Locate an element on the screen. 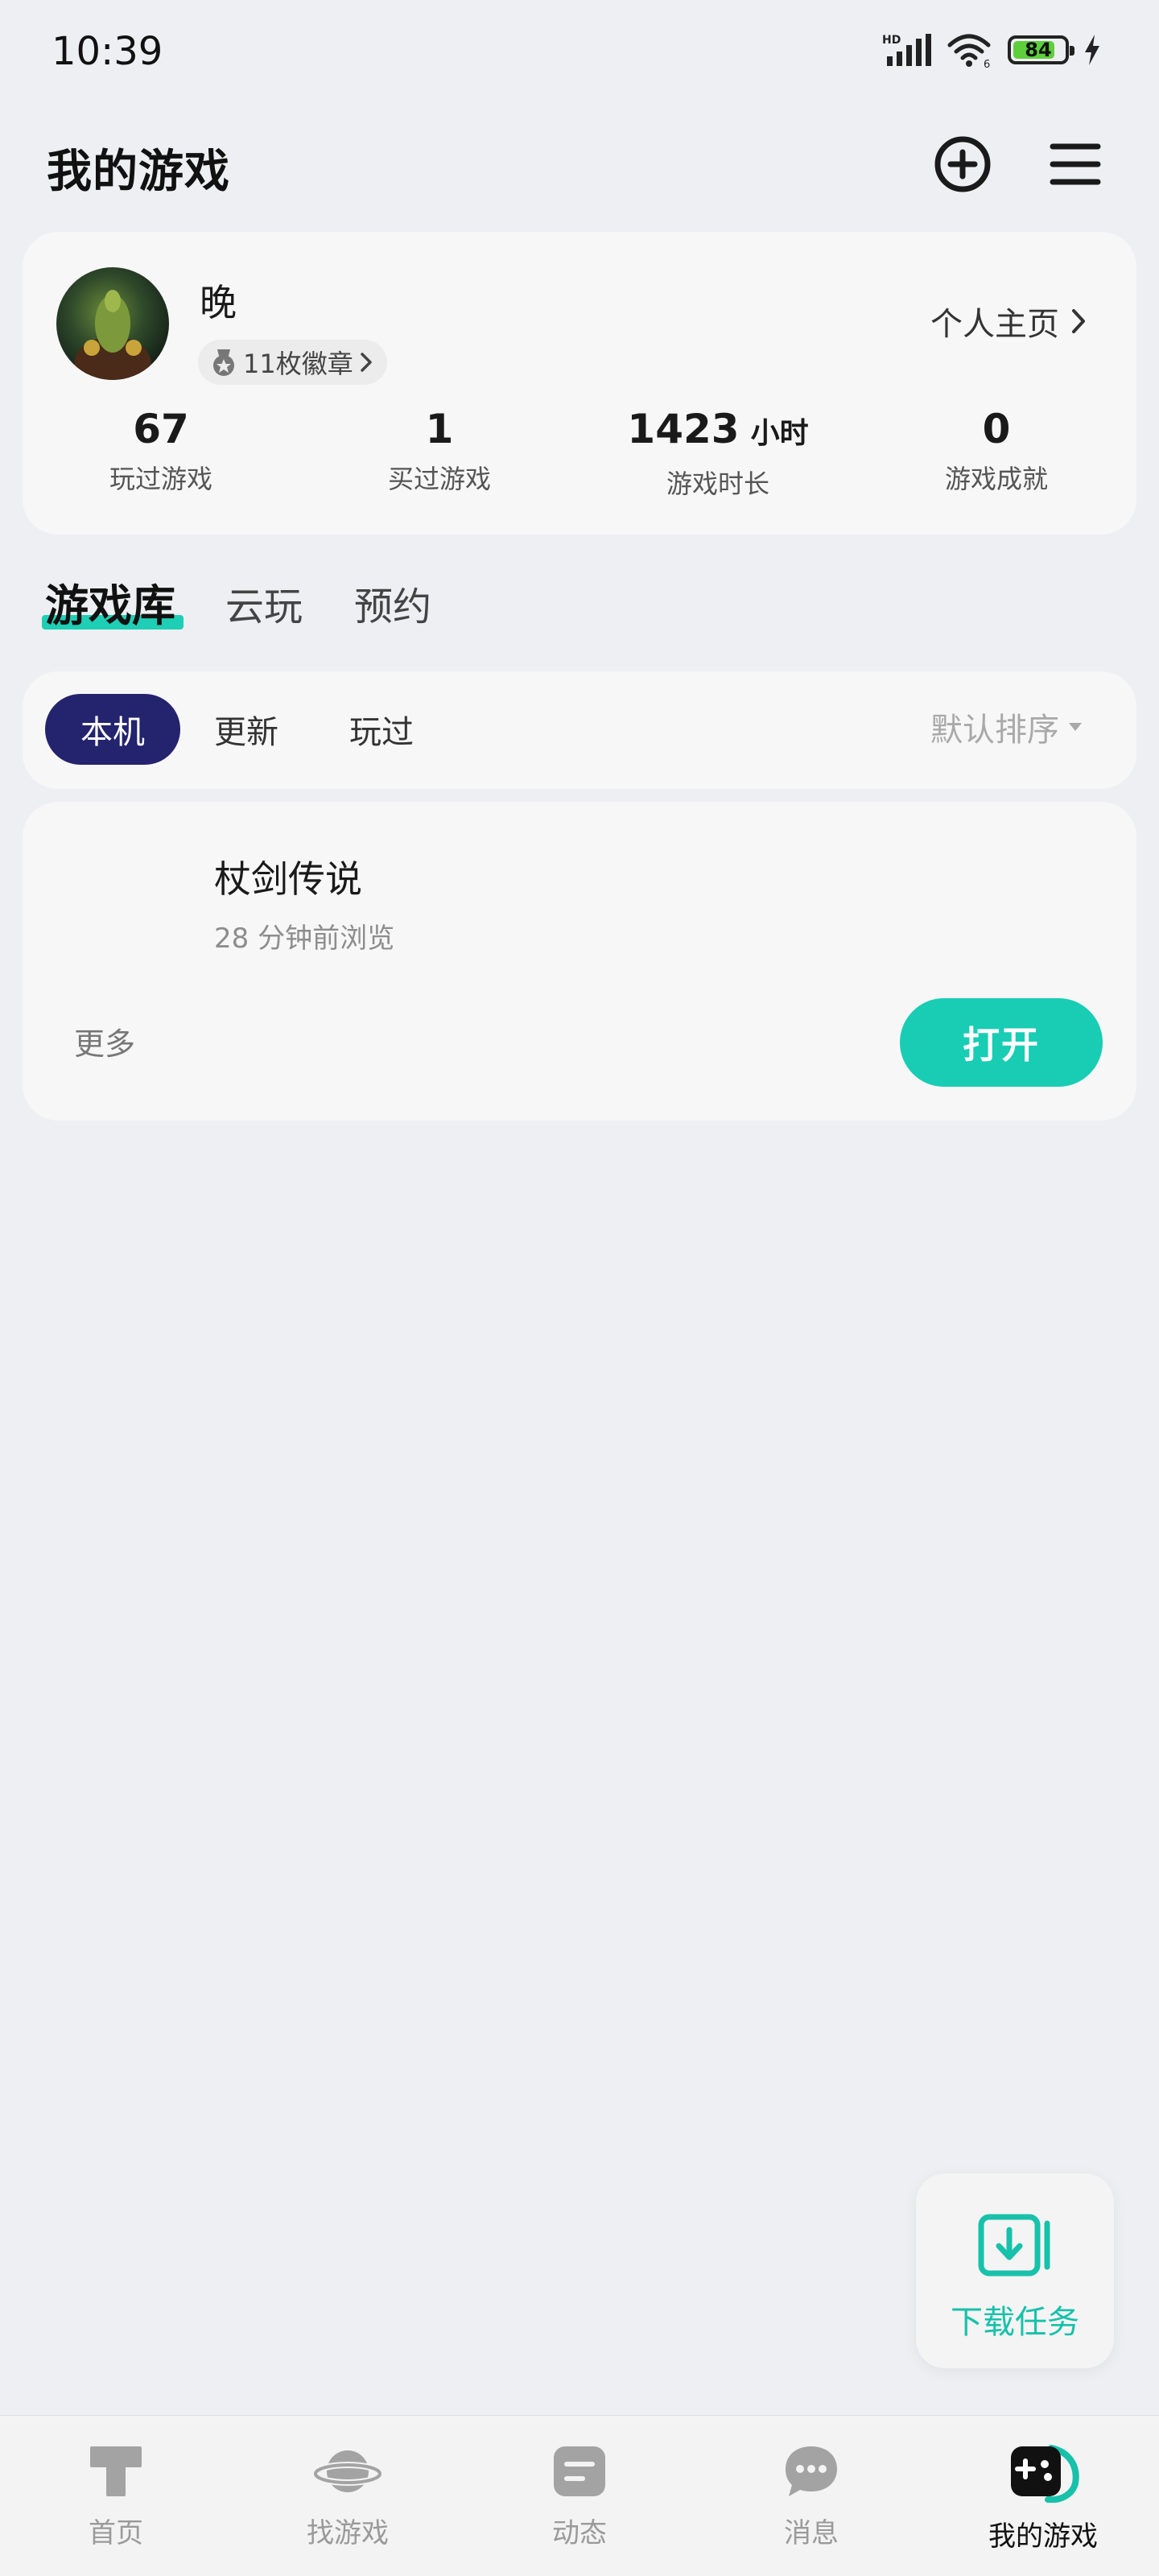 The image size is (1159, 2576). stat-label: 玩过游戏 is located at coordinates (160, 479).